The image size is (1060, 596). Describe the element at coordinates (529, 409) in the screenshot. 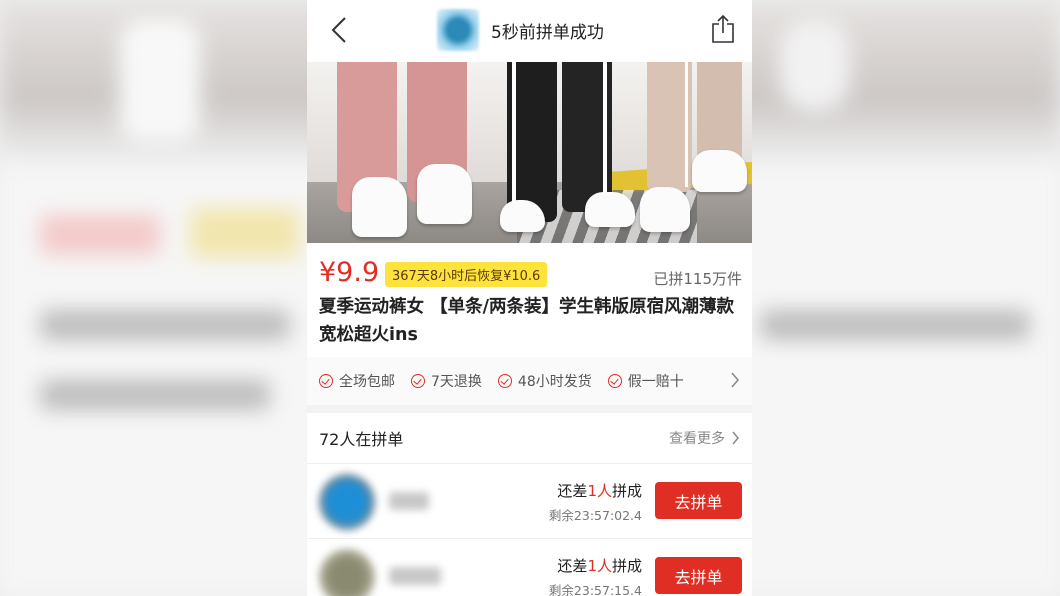

I see `divider` at that location.